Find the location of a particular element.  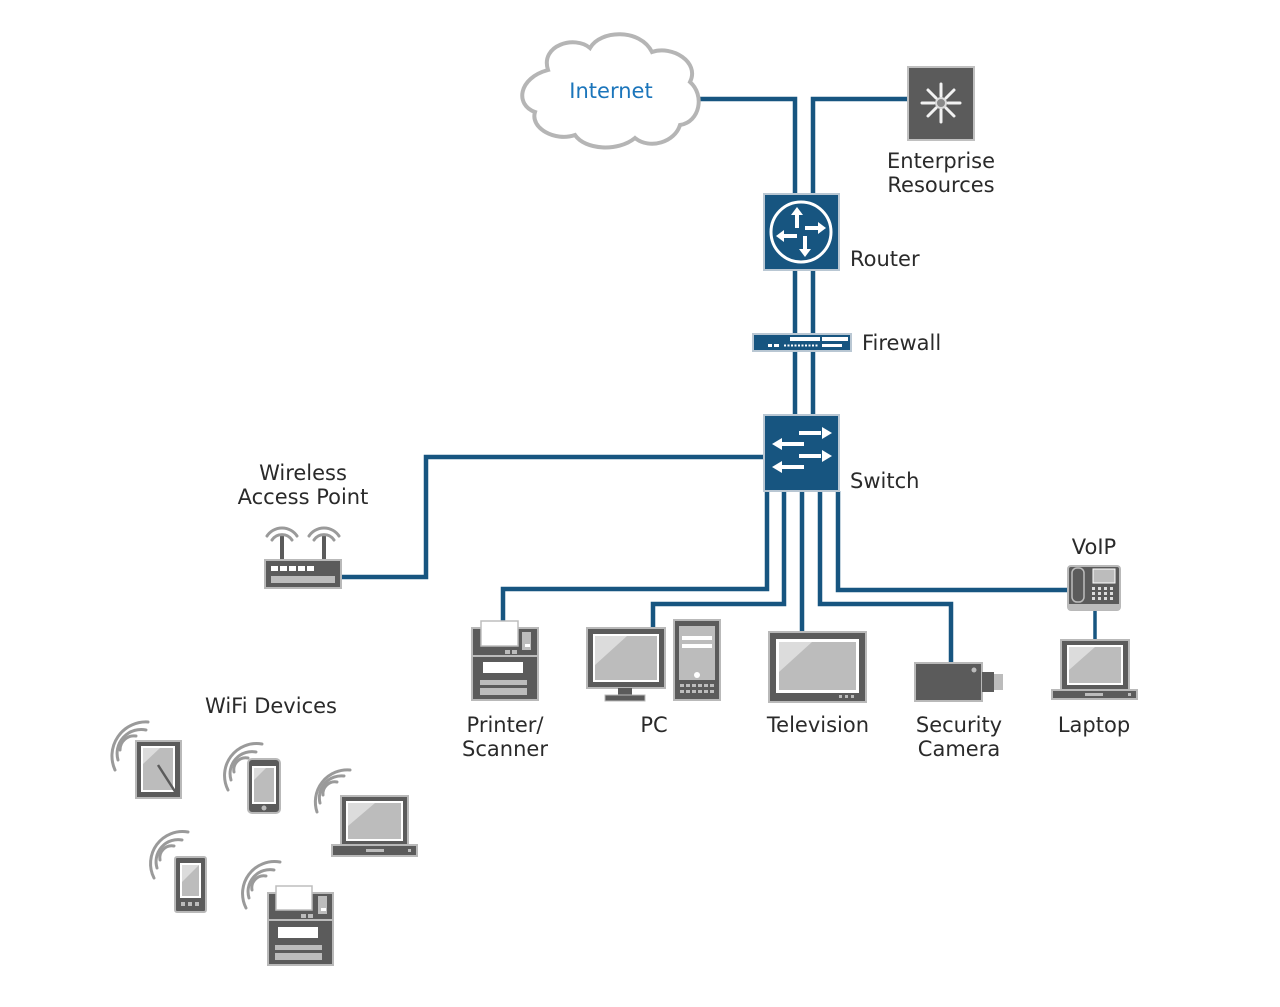

voip-node: VoIP is located at coordinates (1094, 573).